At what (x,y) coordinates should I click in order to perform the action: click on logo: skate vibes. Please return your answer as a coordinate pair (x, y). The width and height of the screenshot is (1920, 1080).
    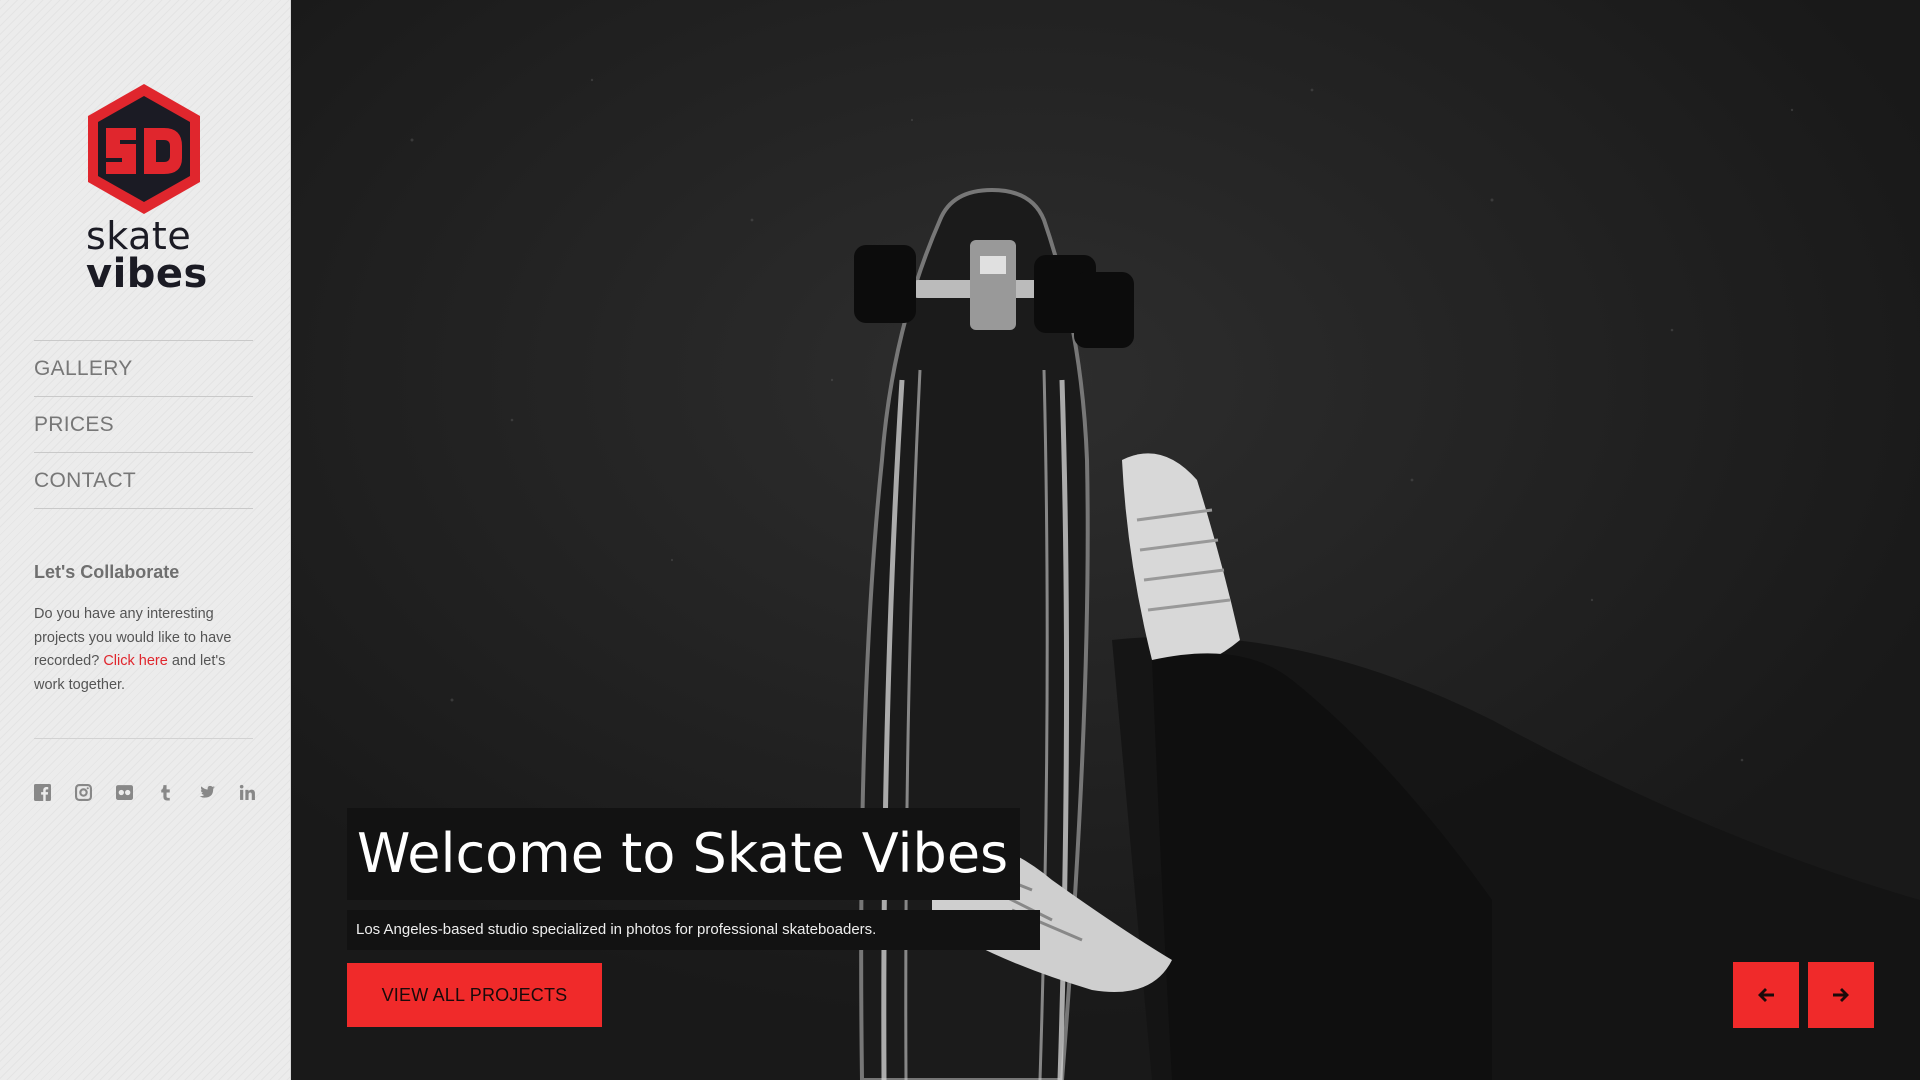
    Looking at the image, I should click on (146, 189).